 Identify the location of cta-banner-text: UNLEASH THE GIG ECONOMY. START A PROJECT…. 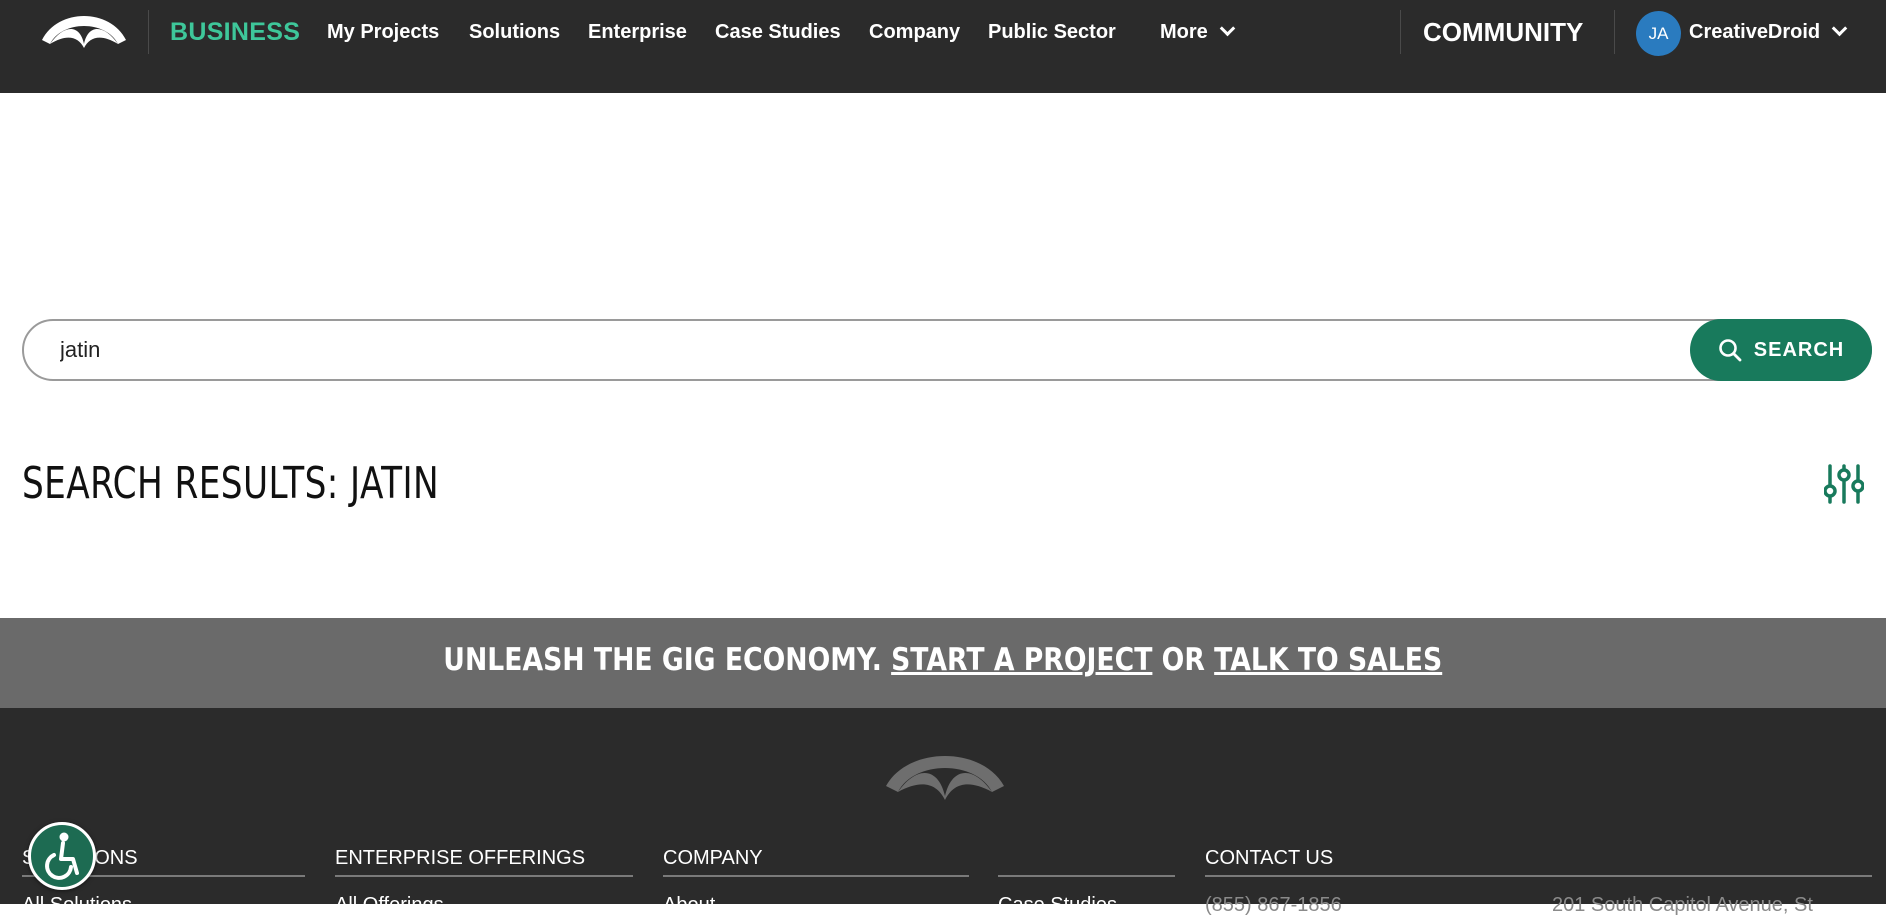
(943, 660).